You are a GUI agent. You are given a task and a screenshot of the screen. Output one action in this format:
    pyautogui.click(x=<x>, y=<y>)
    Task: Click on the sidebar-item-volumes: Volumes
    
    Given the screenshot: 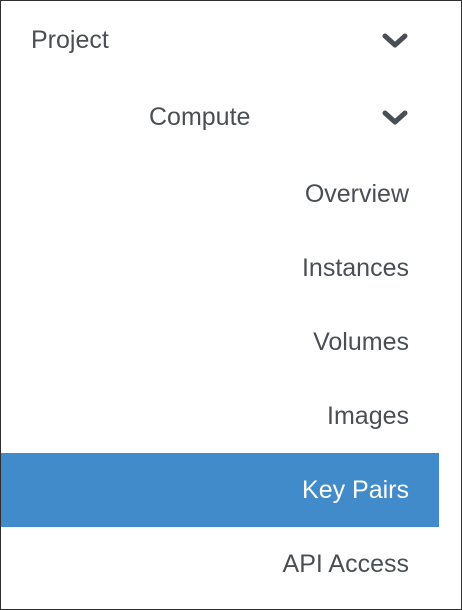 What is the action you would take?
    pyautogui.click(x=231, y=342)
    